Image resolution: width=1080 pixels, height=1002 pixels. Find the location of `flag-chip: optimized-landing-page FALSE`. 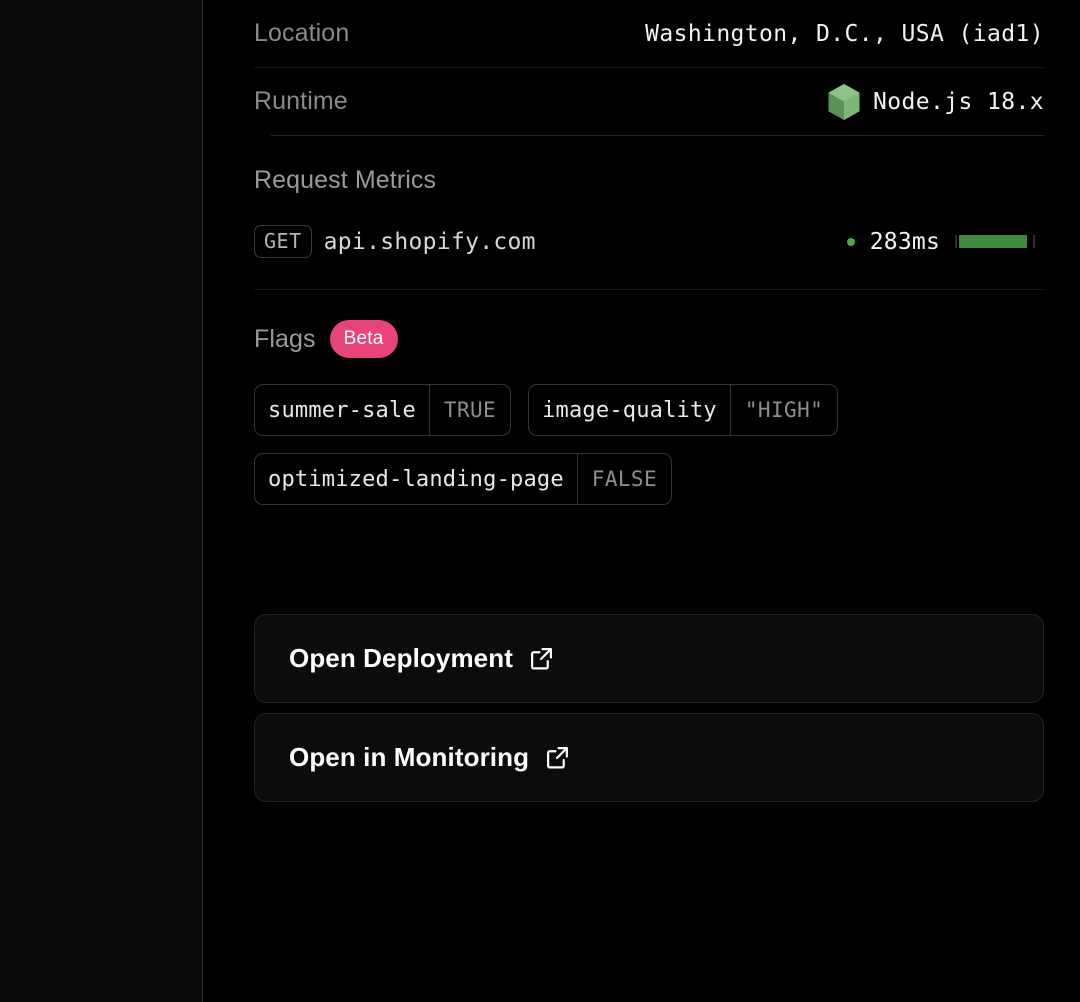

flag-chip: optimized-landing-page FALSE is located at coordinates (463, 479).